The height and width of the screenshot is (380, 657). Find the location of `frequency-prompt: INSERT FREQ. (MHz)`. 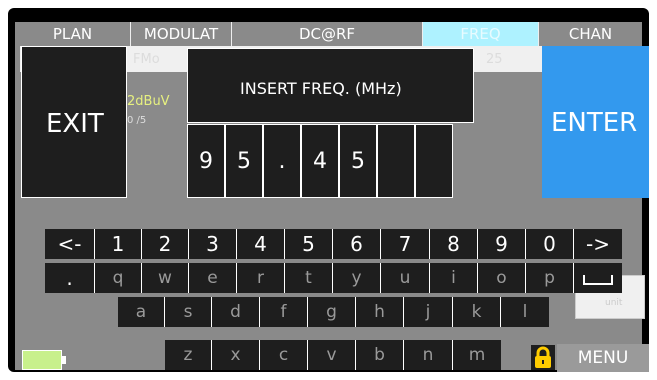

frequency-prompt: INSERT FREQ. (MHz) is located at coordinates (330, 85).